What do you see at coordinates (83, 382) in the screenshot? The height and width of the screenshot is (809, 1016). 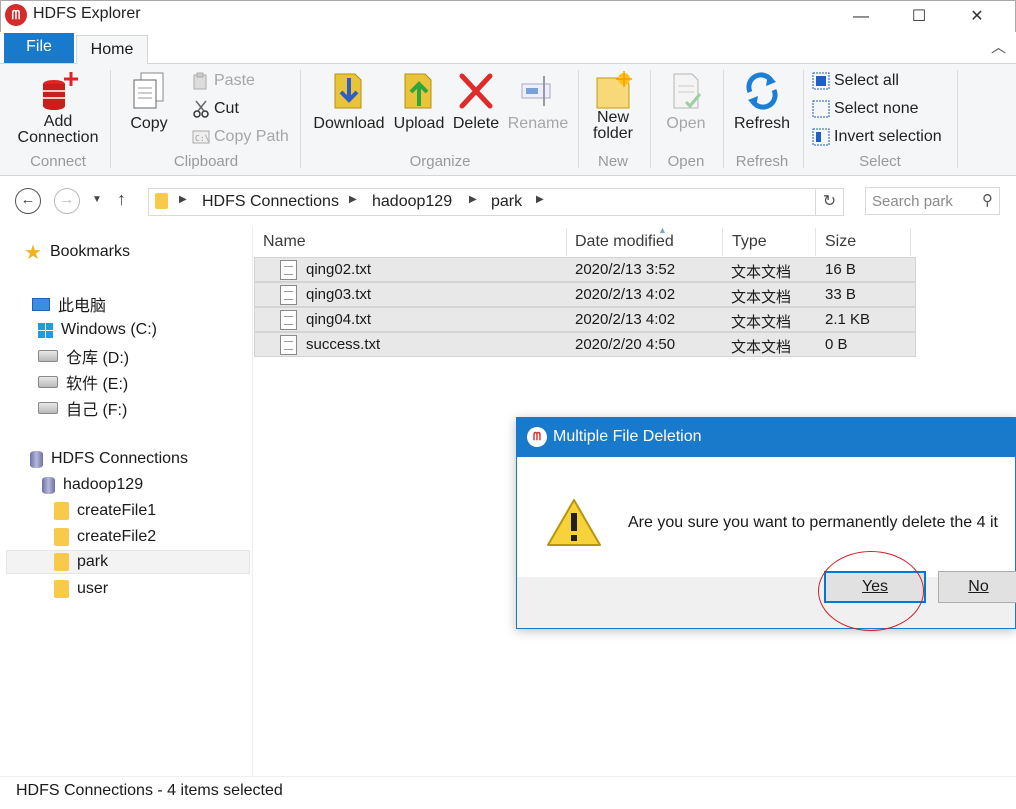 I see `tree-item-drive-e: 软件 (E:)` at bounding box center [83, 382].